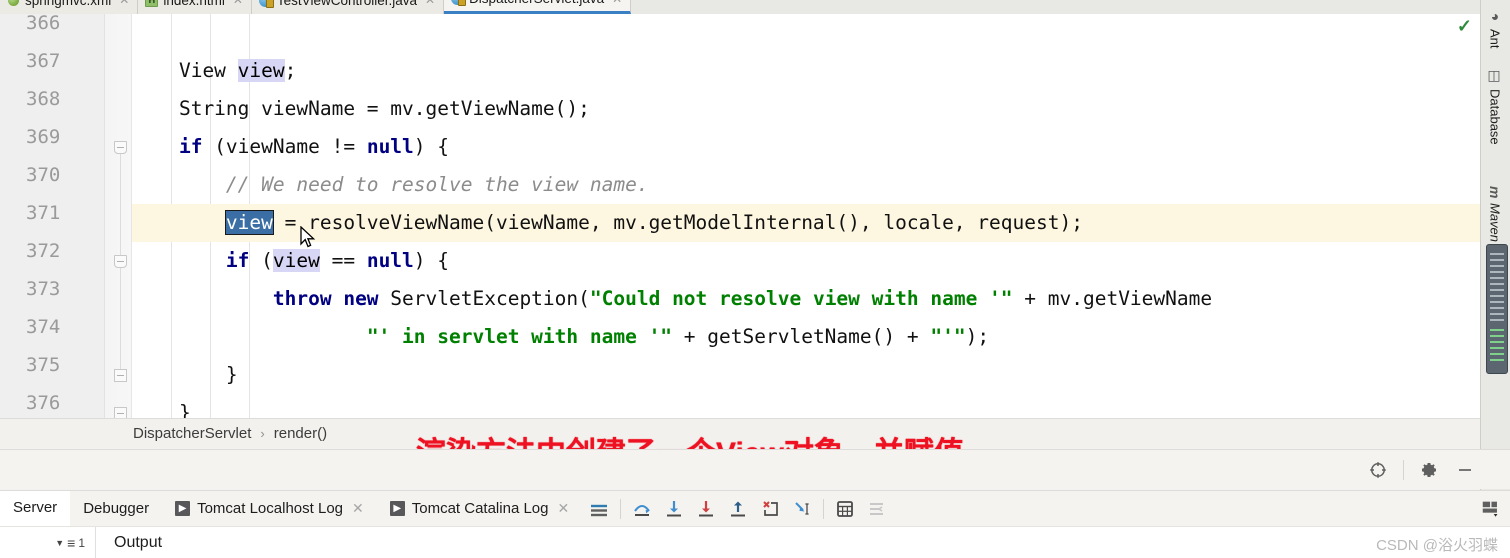 The image size is (1510, 558). I want to click on code-token: + mv.getViewName, so click(1112, 298).